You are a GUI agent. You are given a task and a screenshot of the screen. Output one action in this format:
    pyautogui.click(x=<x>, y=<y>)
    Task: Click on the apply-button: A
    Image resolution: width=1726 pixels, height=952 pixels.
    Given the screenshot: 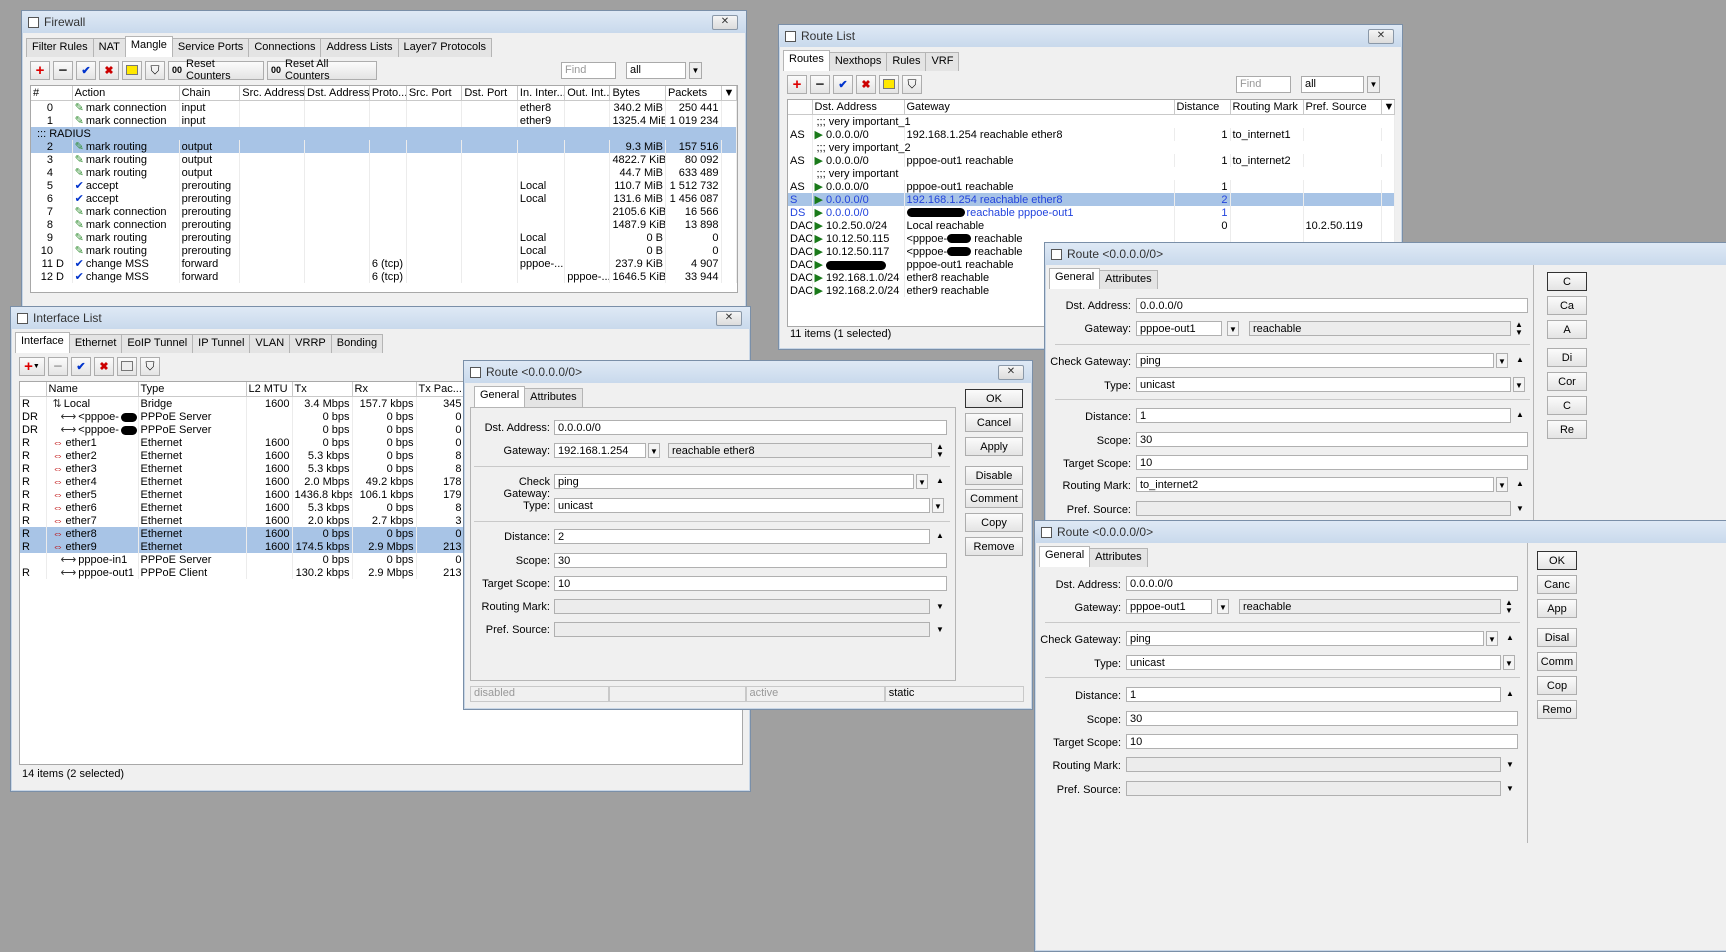 What is the action you would take?
    pyautogui.click(x=1567, y=329)
    